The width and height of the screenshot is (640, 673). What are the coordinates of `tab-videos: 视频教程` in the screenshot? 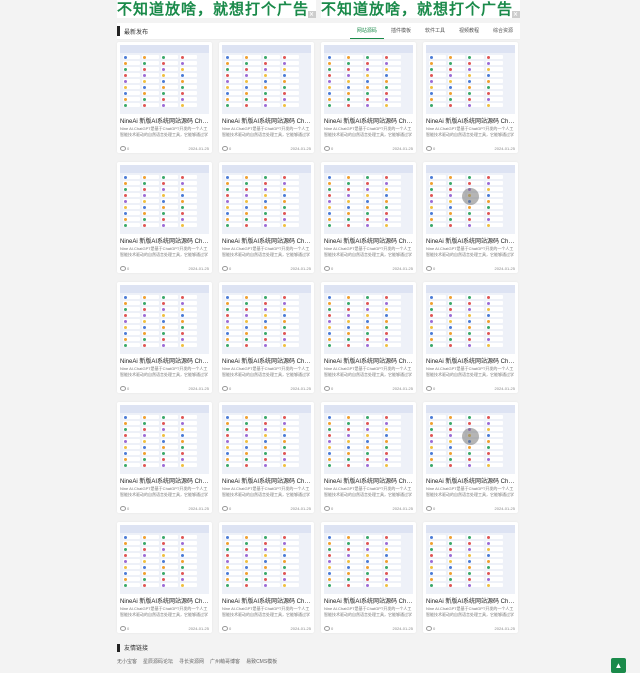 It's located at (469, 31).